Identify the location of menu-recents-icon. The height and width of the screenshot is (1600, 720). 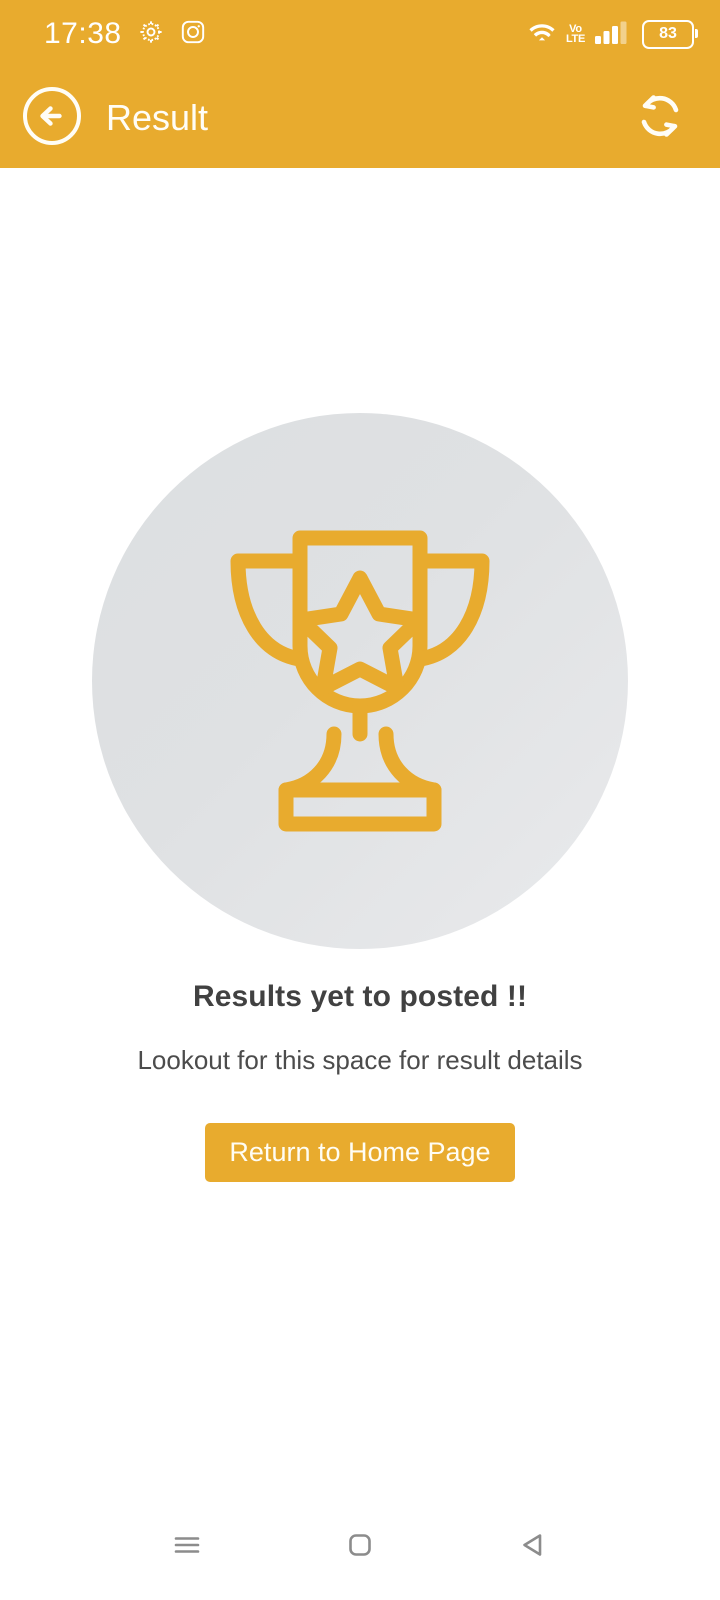
(187, 1547).